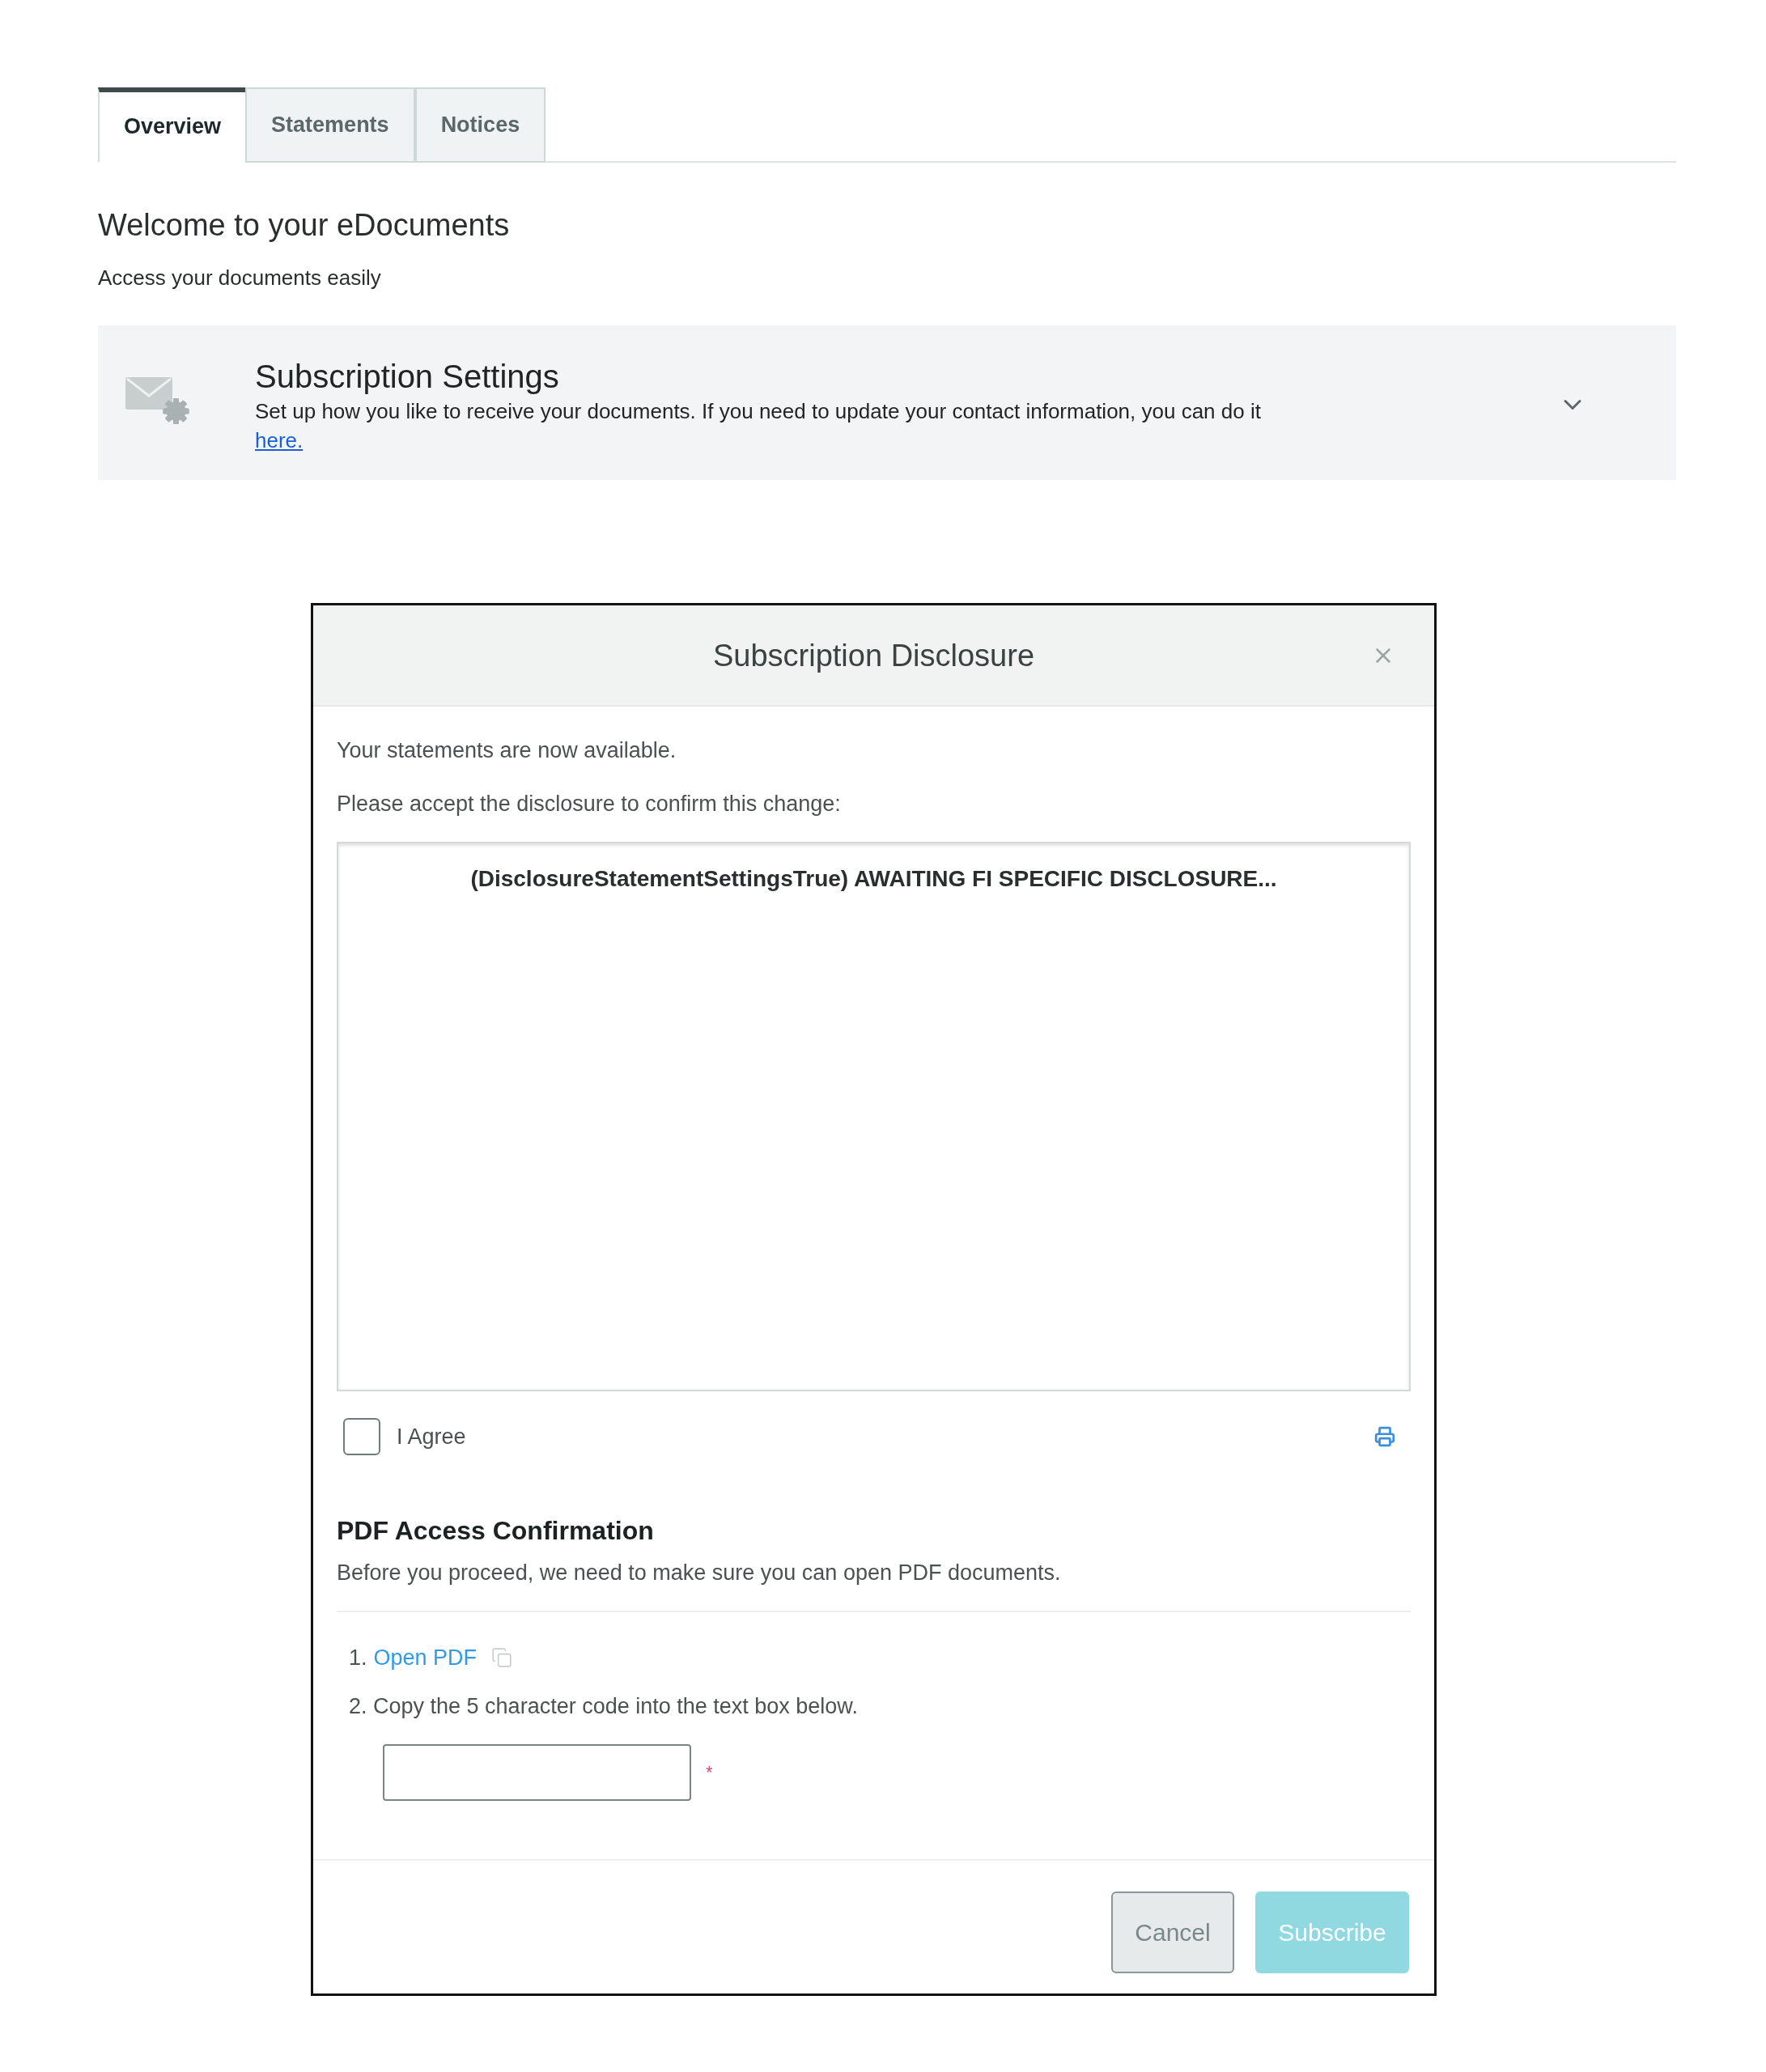  What do you see at coordinates (496, 1531) in the screenshot?
I see `pdf-section-title: PDF Access Confirmation` at bounding box center [496, 1531].